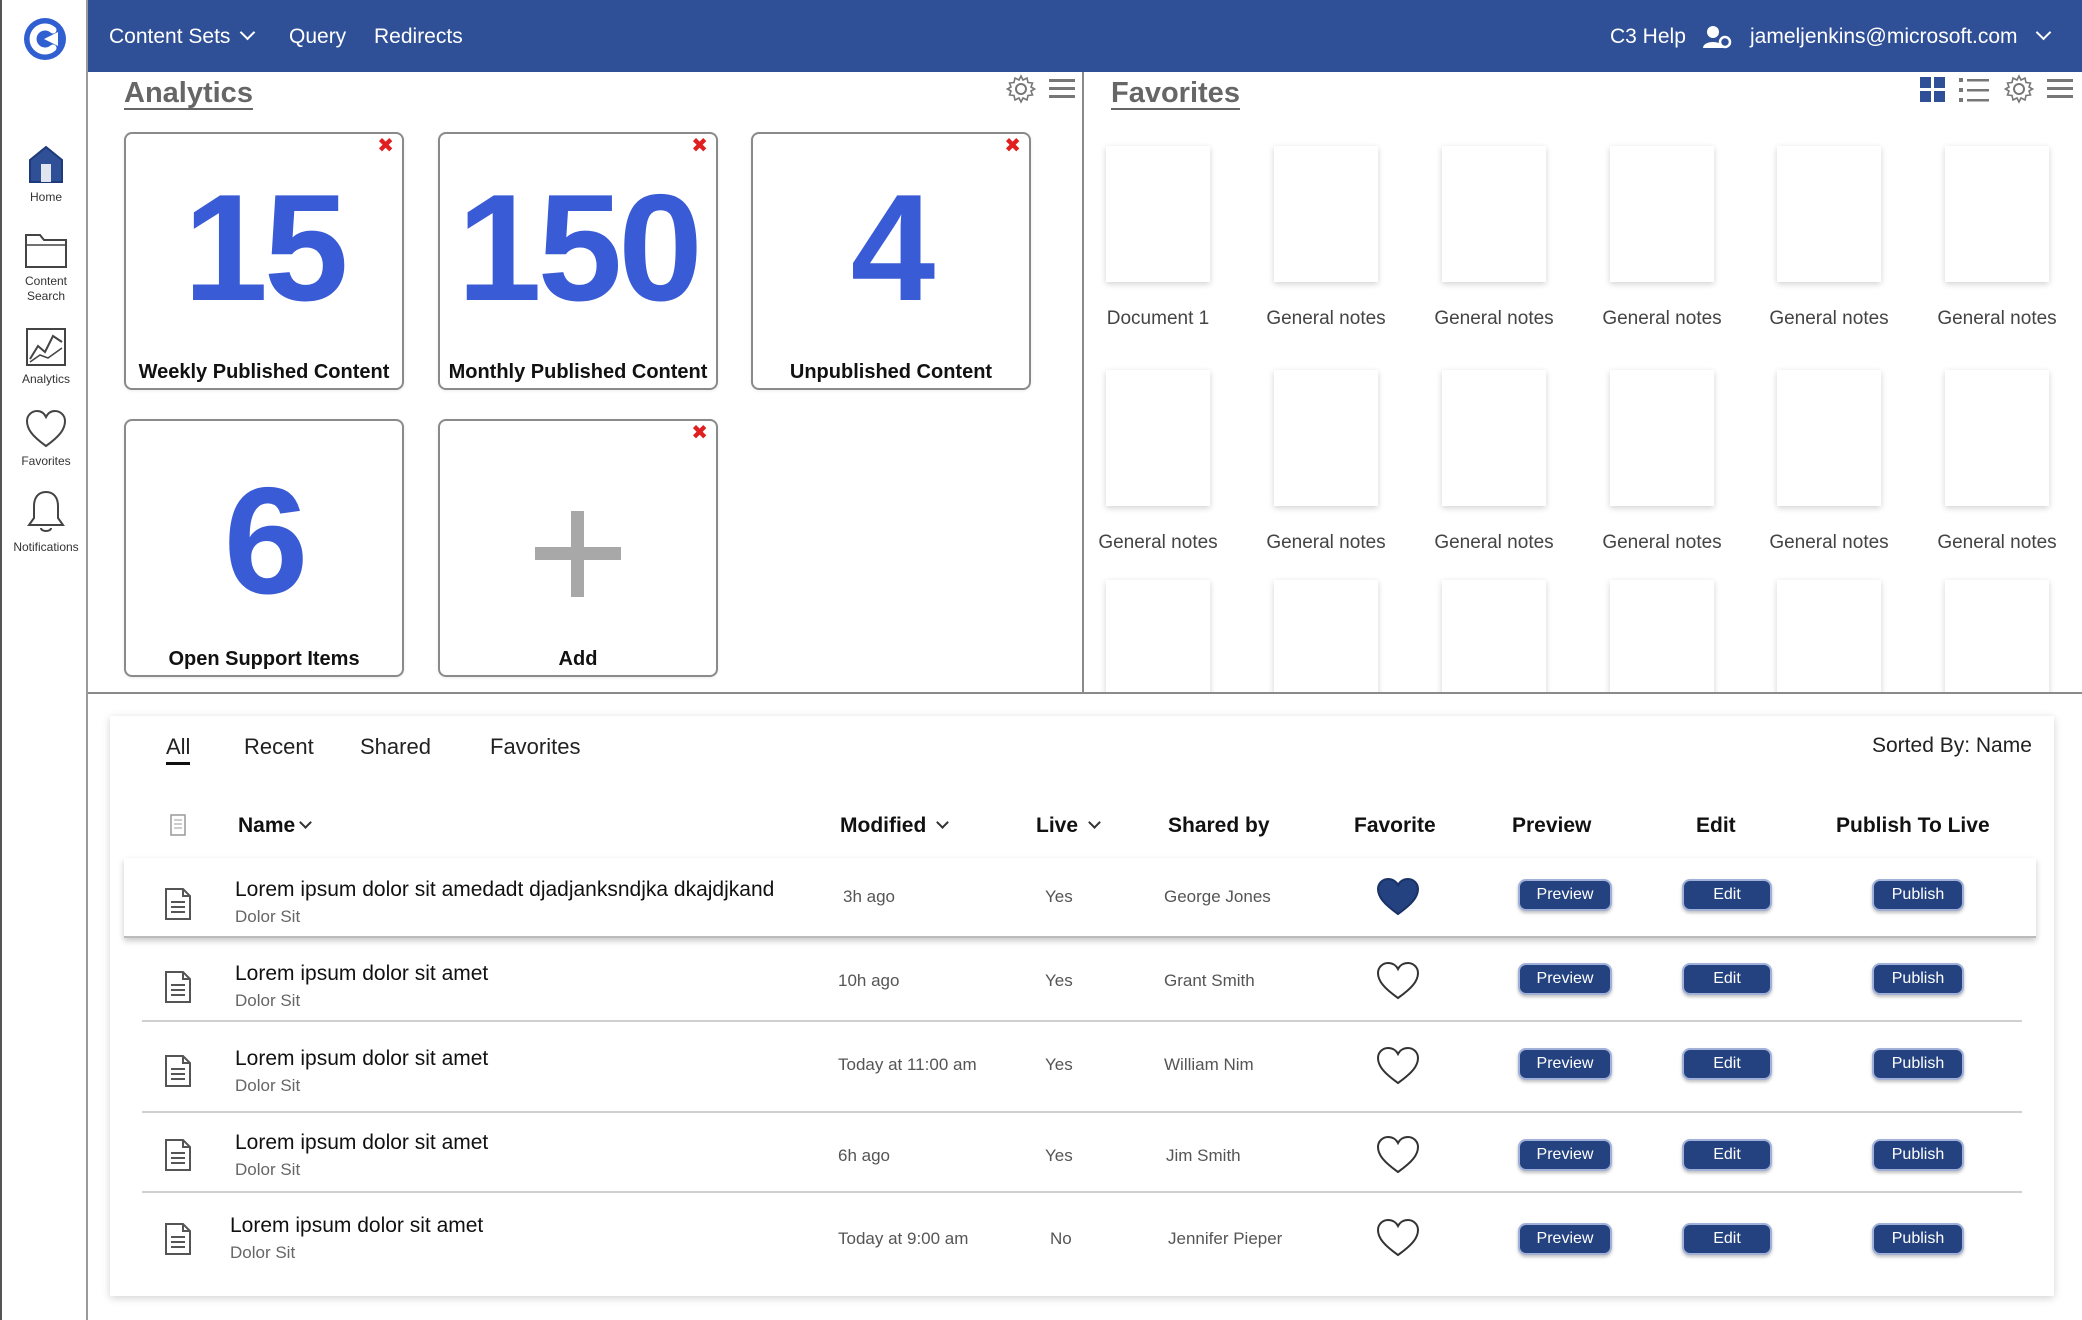  What do you see at coordinates (1162, 319) in the screenshot?
I see `favorite-document-label: Document 1` at bounding box center [1162, 319].